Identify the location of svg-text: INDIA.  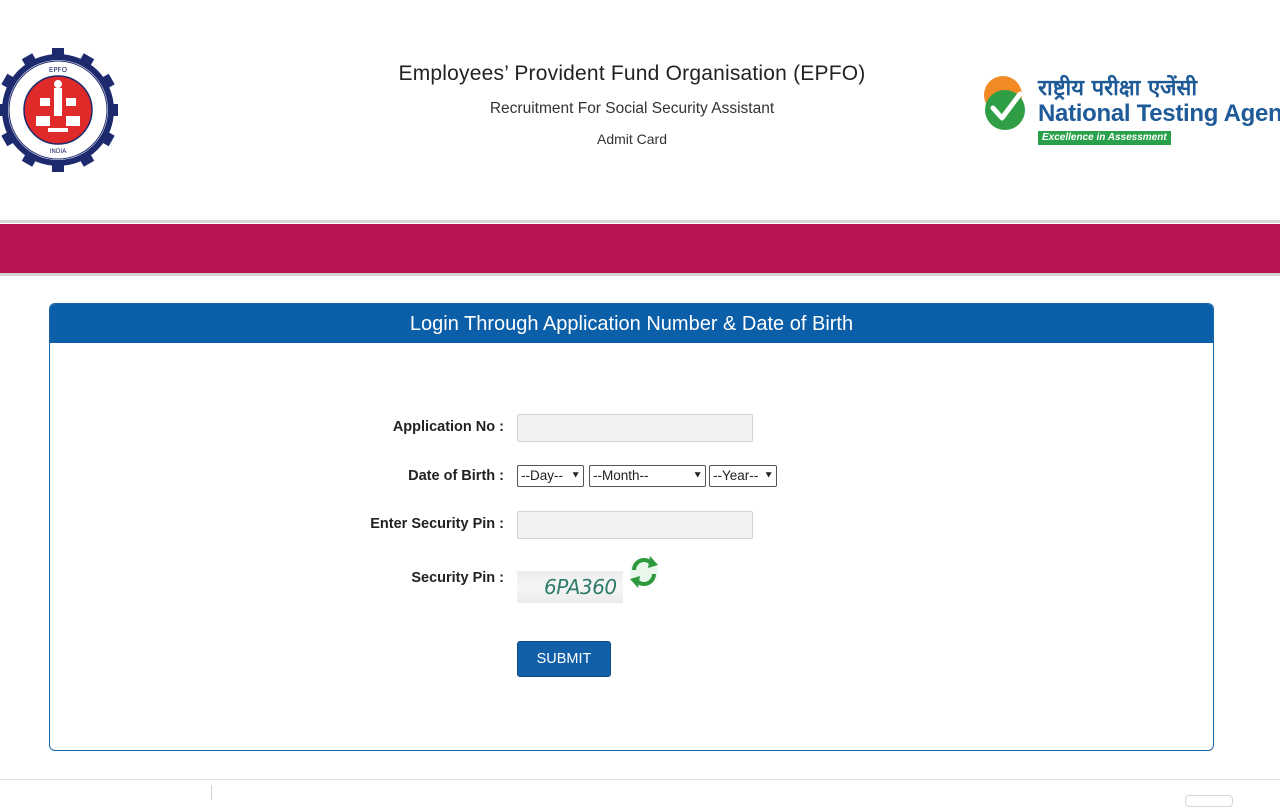
(59, 151).